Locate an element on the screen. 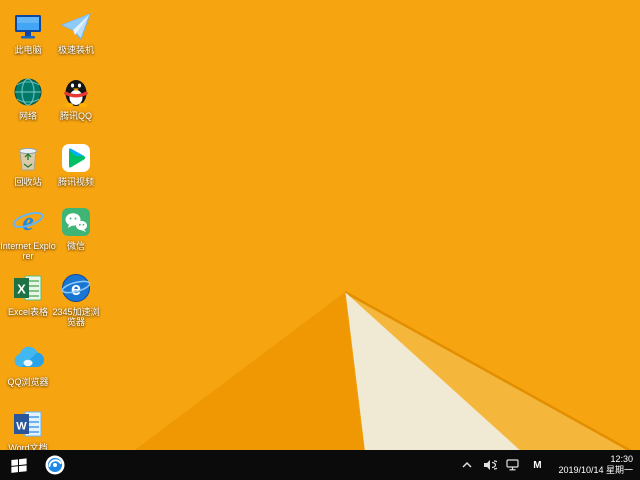  desktop-item-qq-browser: QQ浏览器 is located at coordinates (28, 364).